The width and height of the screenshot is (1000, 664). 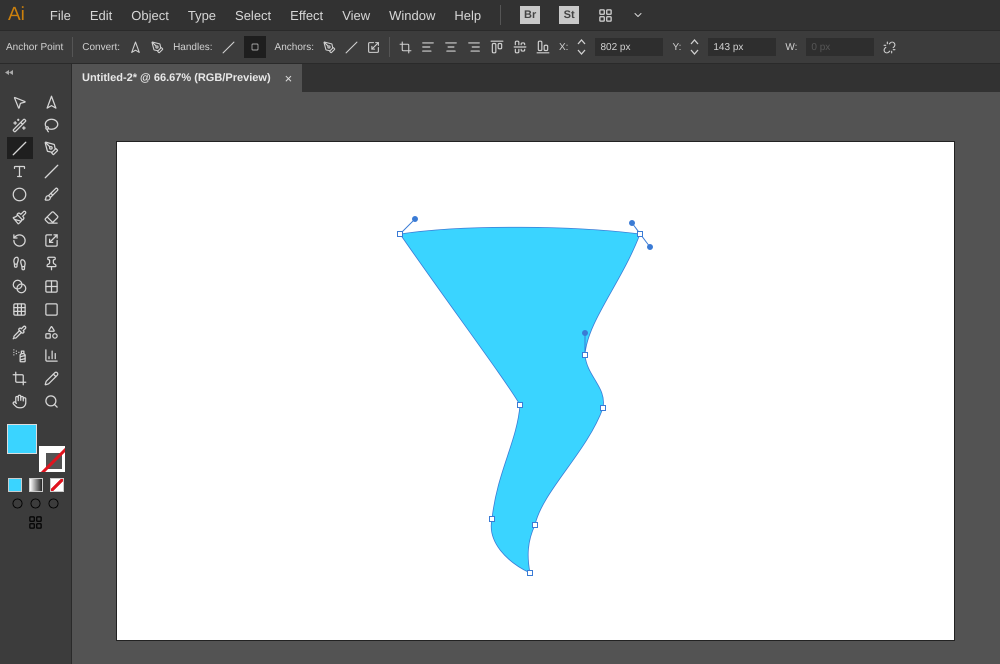 What do you see at coordinates (60, 15) in the screenshot?
I see `menu-item: File` at bounding box center [60, 15].